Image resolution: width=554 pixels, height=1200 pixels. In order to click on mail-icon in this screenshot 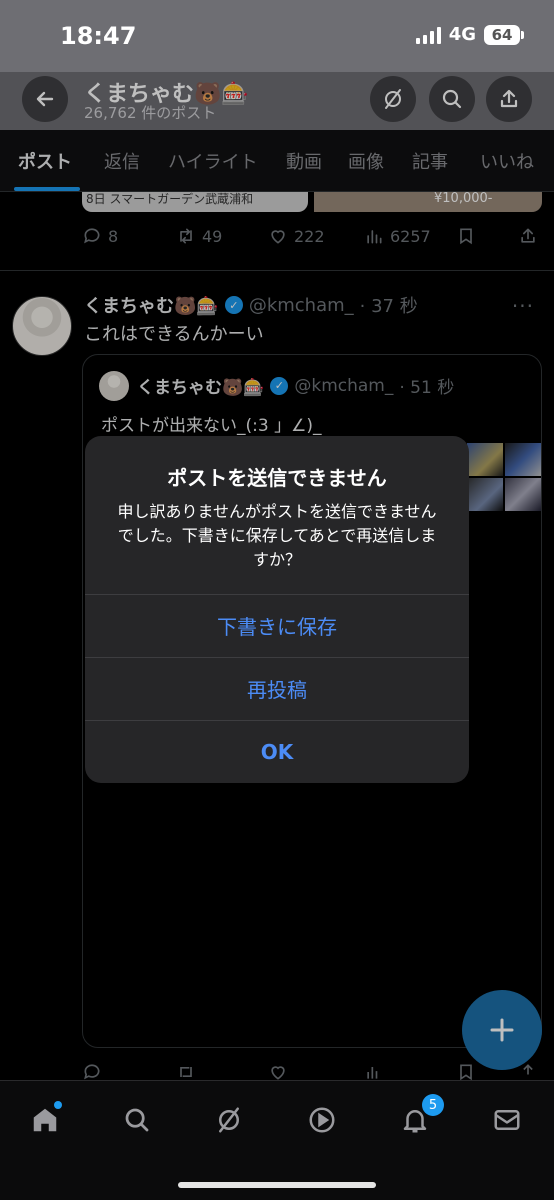, I will do `click(507, 1120)`.